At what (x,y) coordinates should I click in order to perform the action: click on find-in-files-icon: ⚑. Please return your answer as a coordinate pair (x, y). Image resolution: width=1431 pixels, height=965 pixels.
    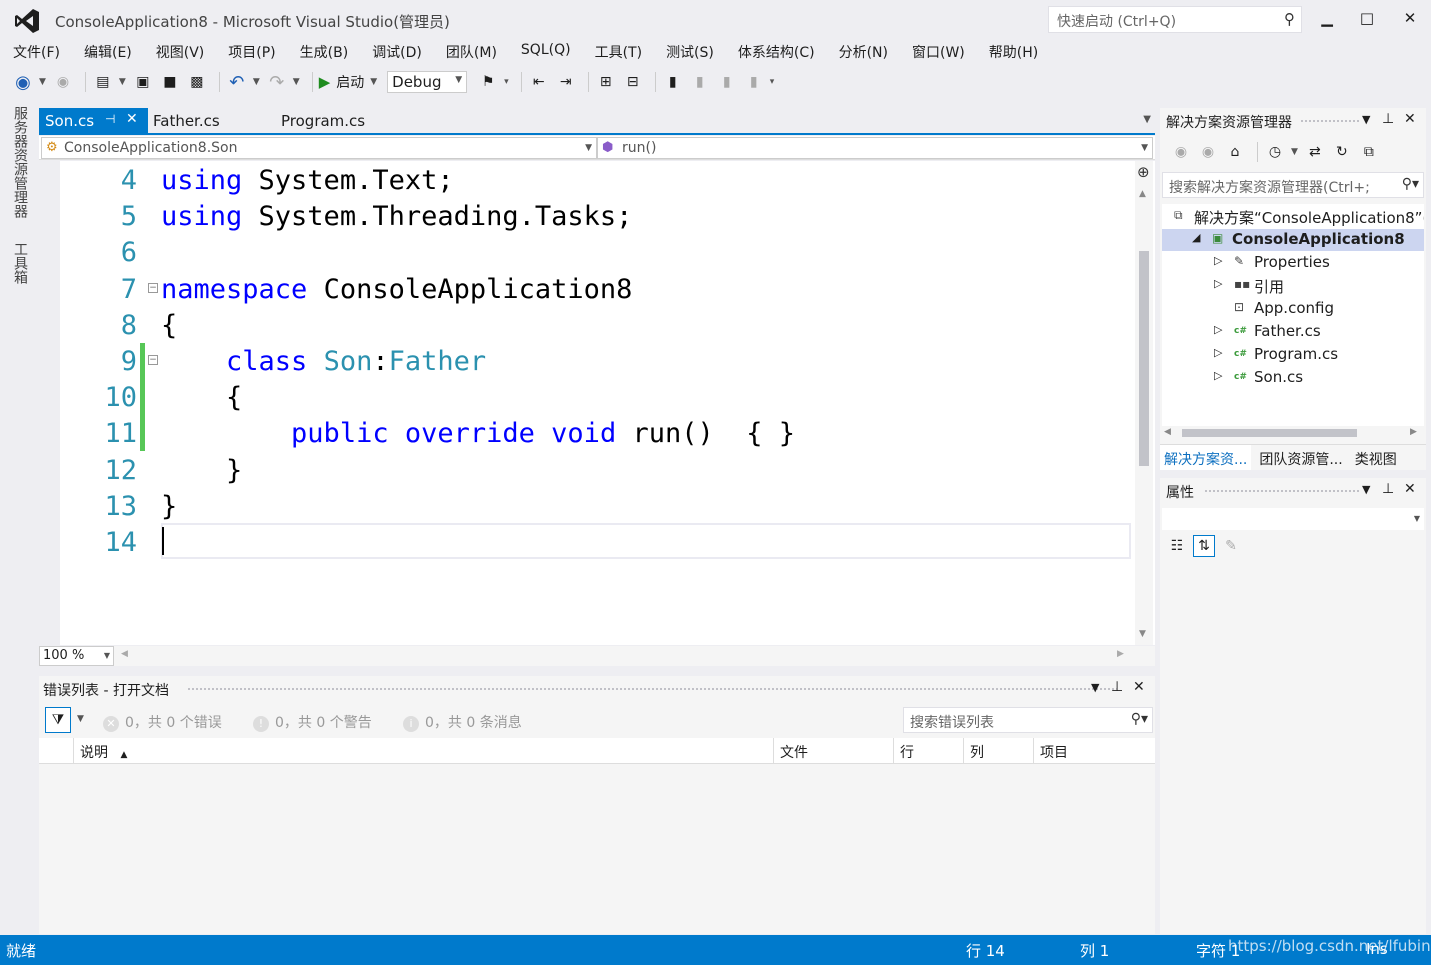
    Looking at the image, I should click on (488, 82).